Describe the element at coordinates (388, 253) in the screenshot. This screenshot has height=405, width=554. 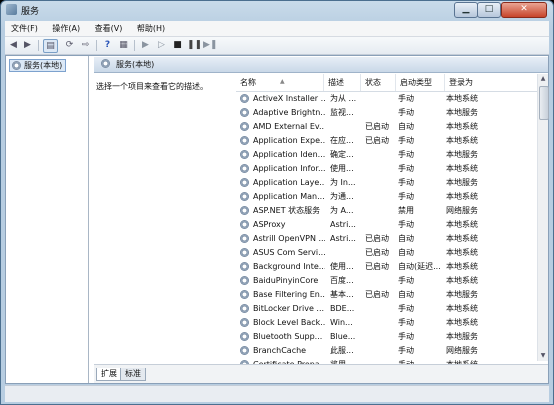
I see `table-row: ASUS Com Servi... 已启动 自动 本地系统` at that location.